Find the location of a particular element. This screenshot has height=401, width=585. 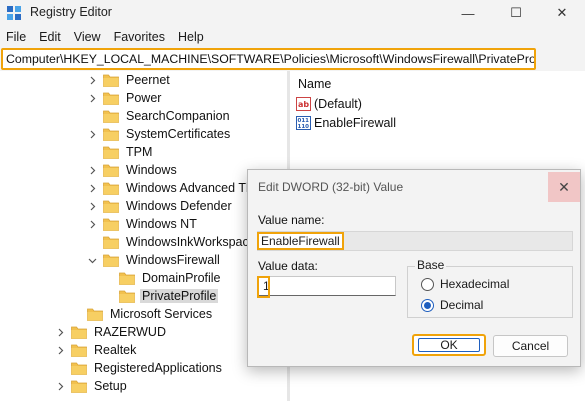

tree-item: Windows Defender is located at coordinates (160, 206).